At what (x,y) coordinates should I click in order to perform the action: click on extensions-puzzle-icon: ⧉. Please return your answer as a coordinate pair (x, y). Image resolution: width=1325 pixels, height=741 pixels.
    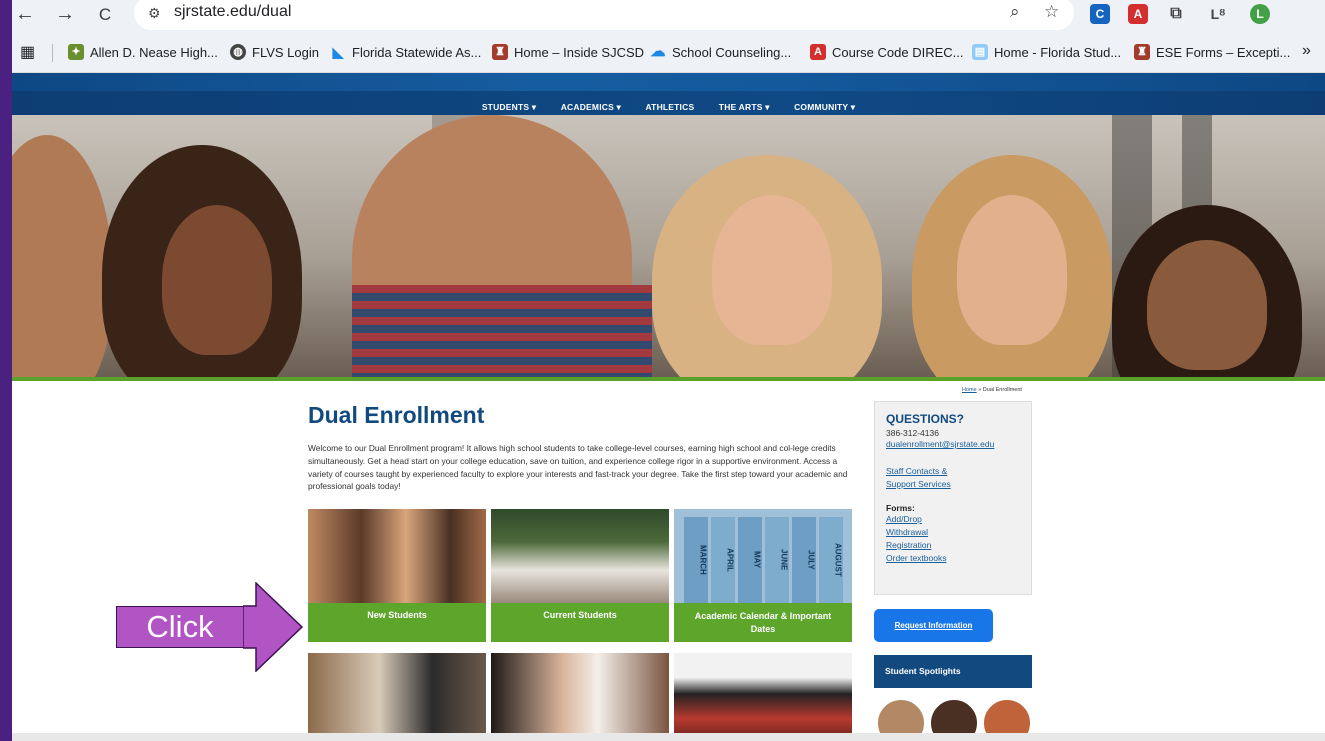
    Looking at the image, I should click on (1176, 14).